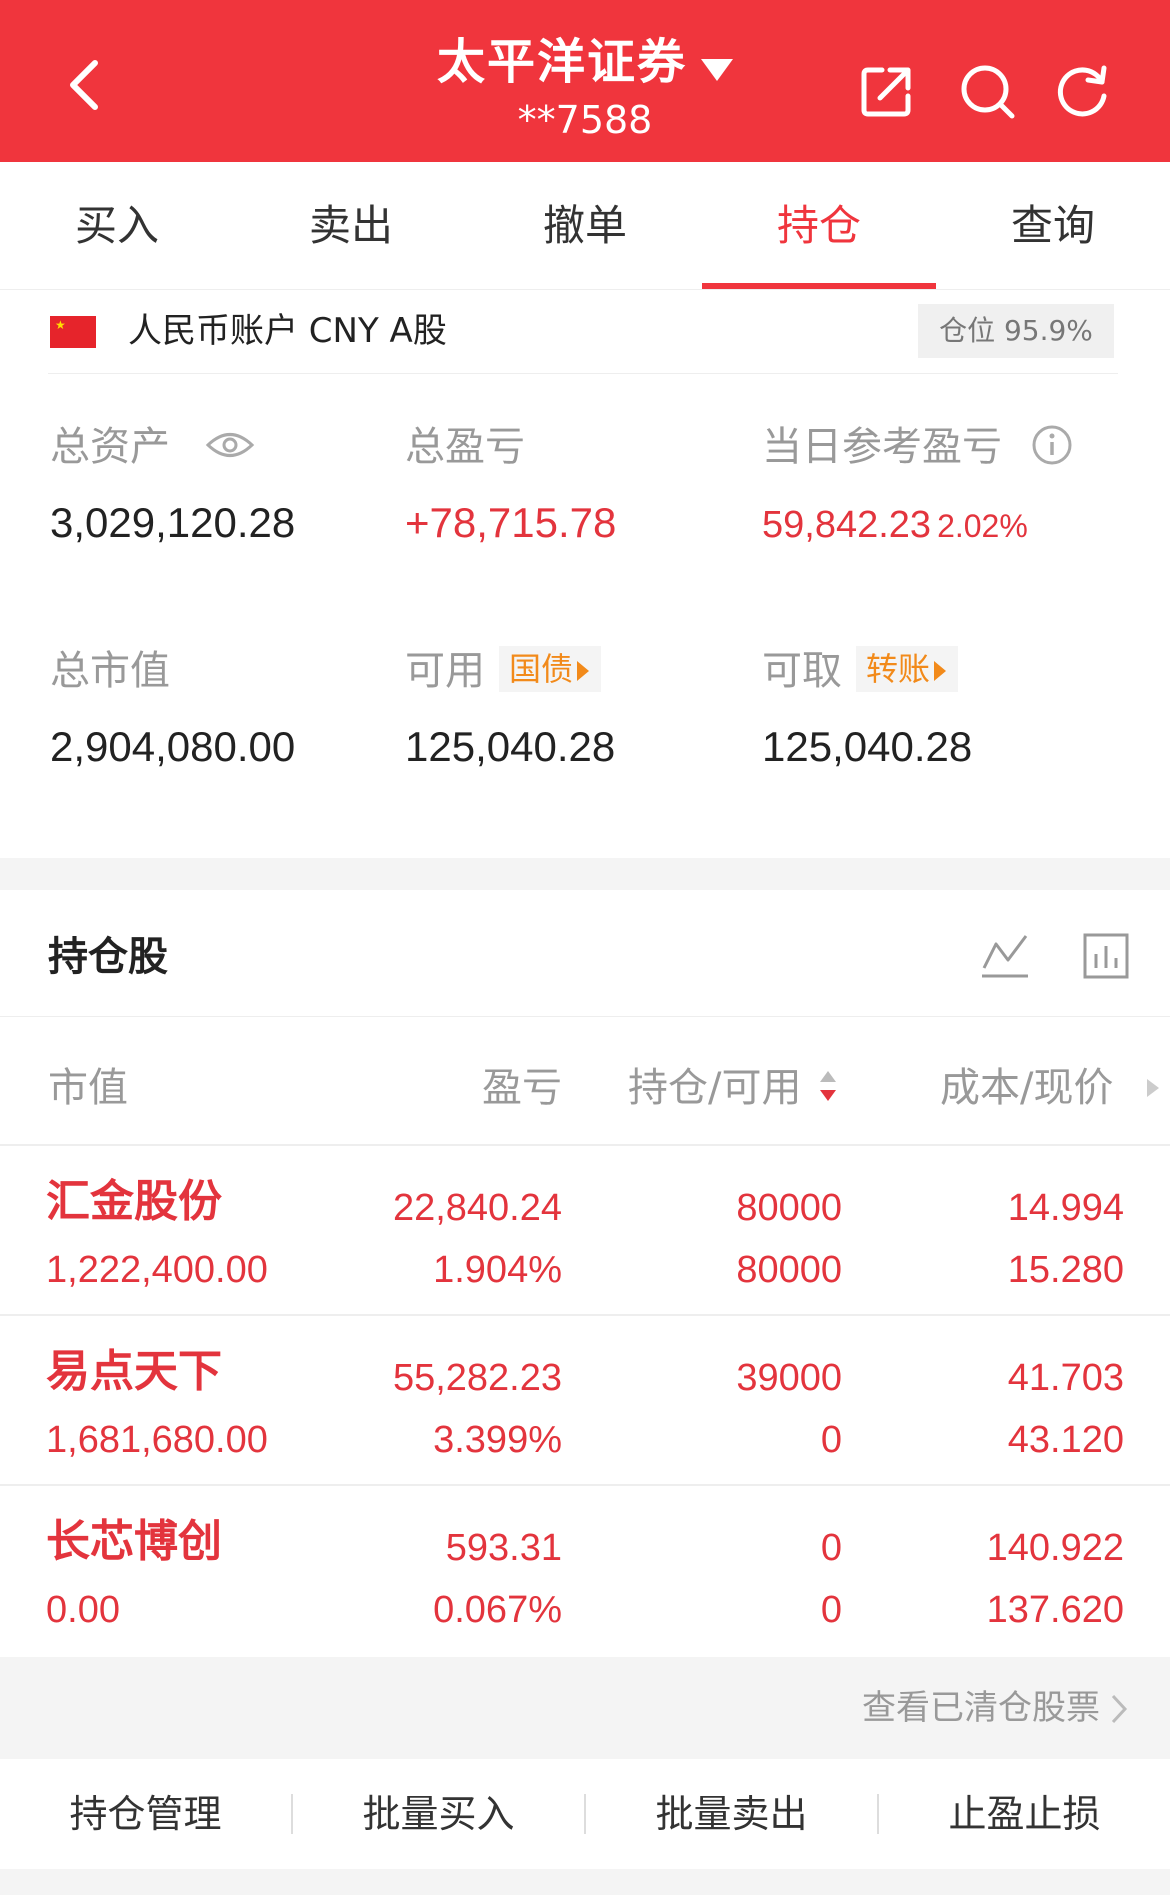 The width and height of the screenshot is (1170, 1895). What do you see at coordinates (134, 1372) in the screenshot?
I see `stock-name: 易点天下` at bounding box center [134, 1372].